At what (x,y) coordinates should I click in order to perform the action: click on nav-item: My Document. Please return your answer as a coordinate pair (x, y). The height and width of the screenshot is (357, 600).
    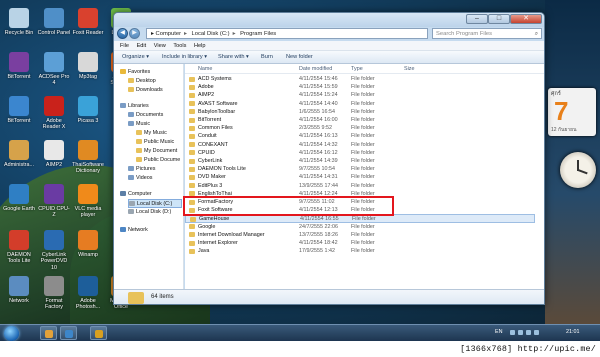
    Looking at the image, I should click on (159, 151).